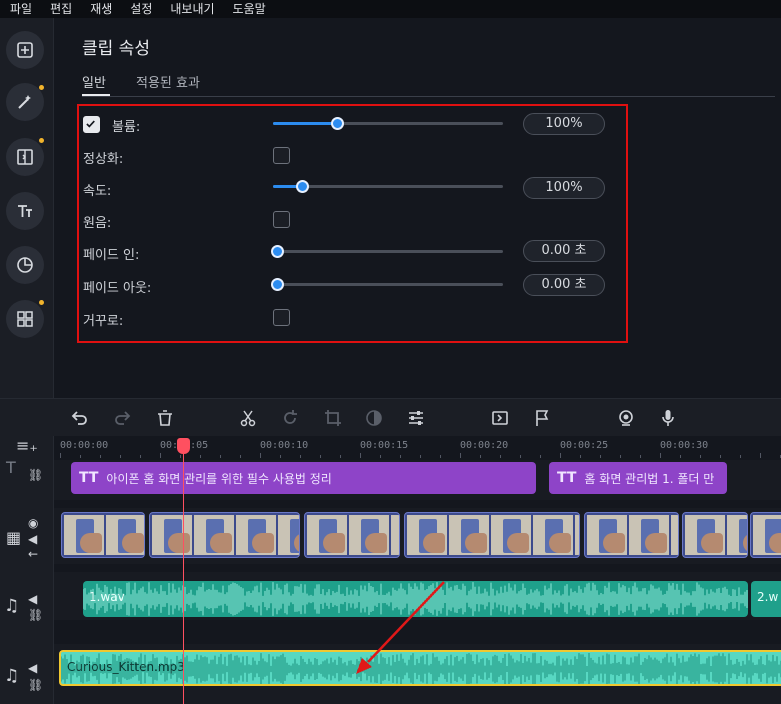 This screenshot has width=781, height=704. I want to click on speed-slider, so click(388, 186).